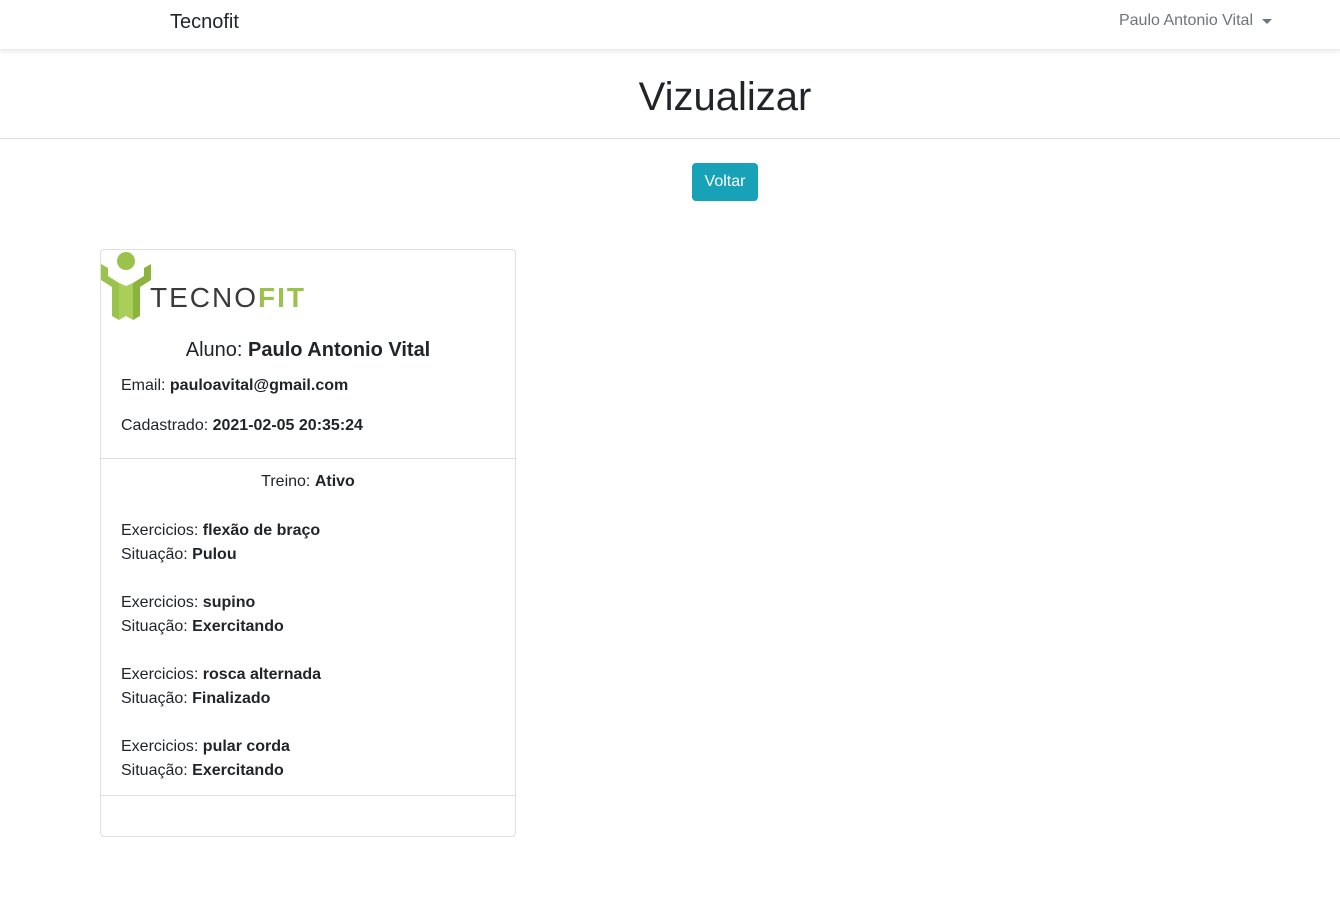 The image size is (1340, 902). I want to click on card-divider, so click(308, 458).